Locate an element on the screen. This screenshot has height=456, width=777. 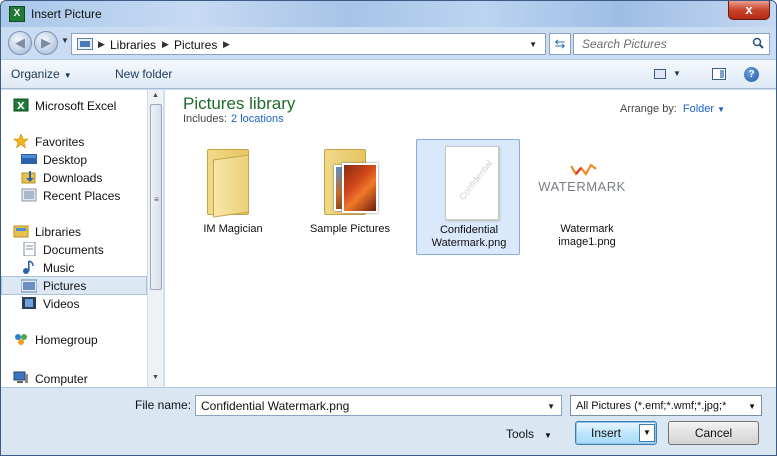
address-bar: ▶ Libraries ▶ Pictures ▶ ▼ is located at coordinates (308, 44).